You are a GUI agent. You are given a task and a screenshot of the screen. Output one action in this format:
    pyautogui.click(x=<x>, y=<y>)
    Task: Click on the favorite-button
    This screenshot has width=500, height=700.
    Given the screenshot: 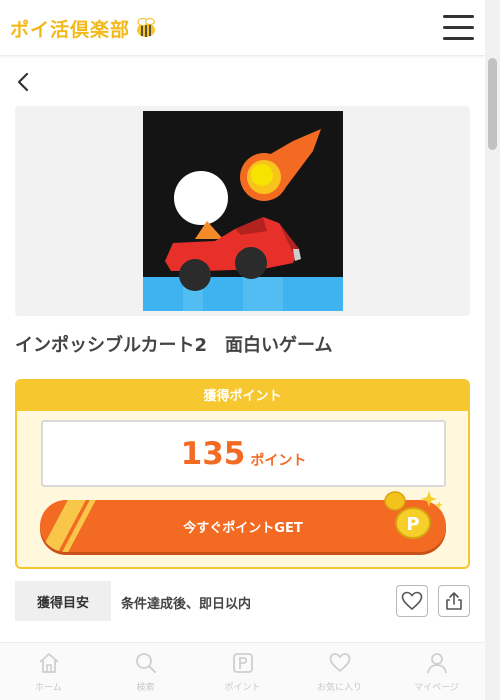 What is the action you would take?
    pyautogui.click(x=412, y=601)
    